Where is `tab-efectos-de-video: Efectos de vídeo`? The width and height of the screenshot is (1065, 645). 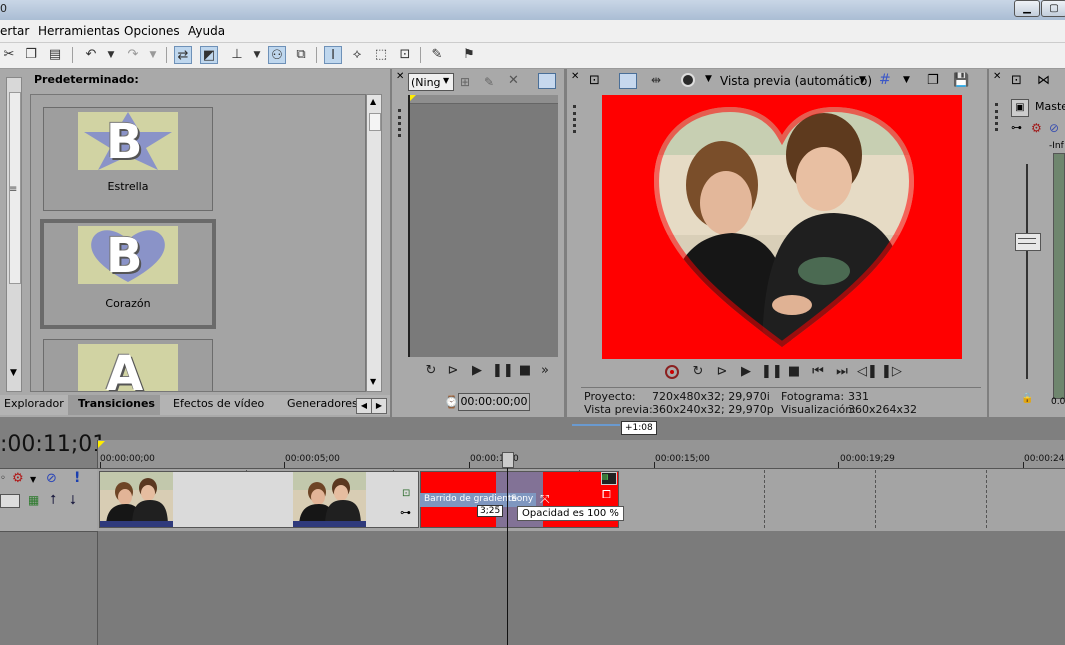 tab-efectos-de-video: Efectos de vídeo is located at coordinates (218, 403).